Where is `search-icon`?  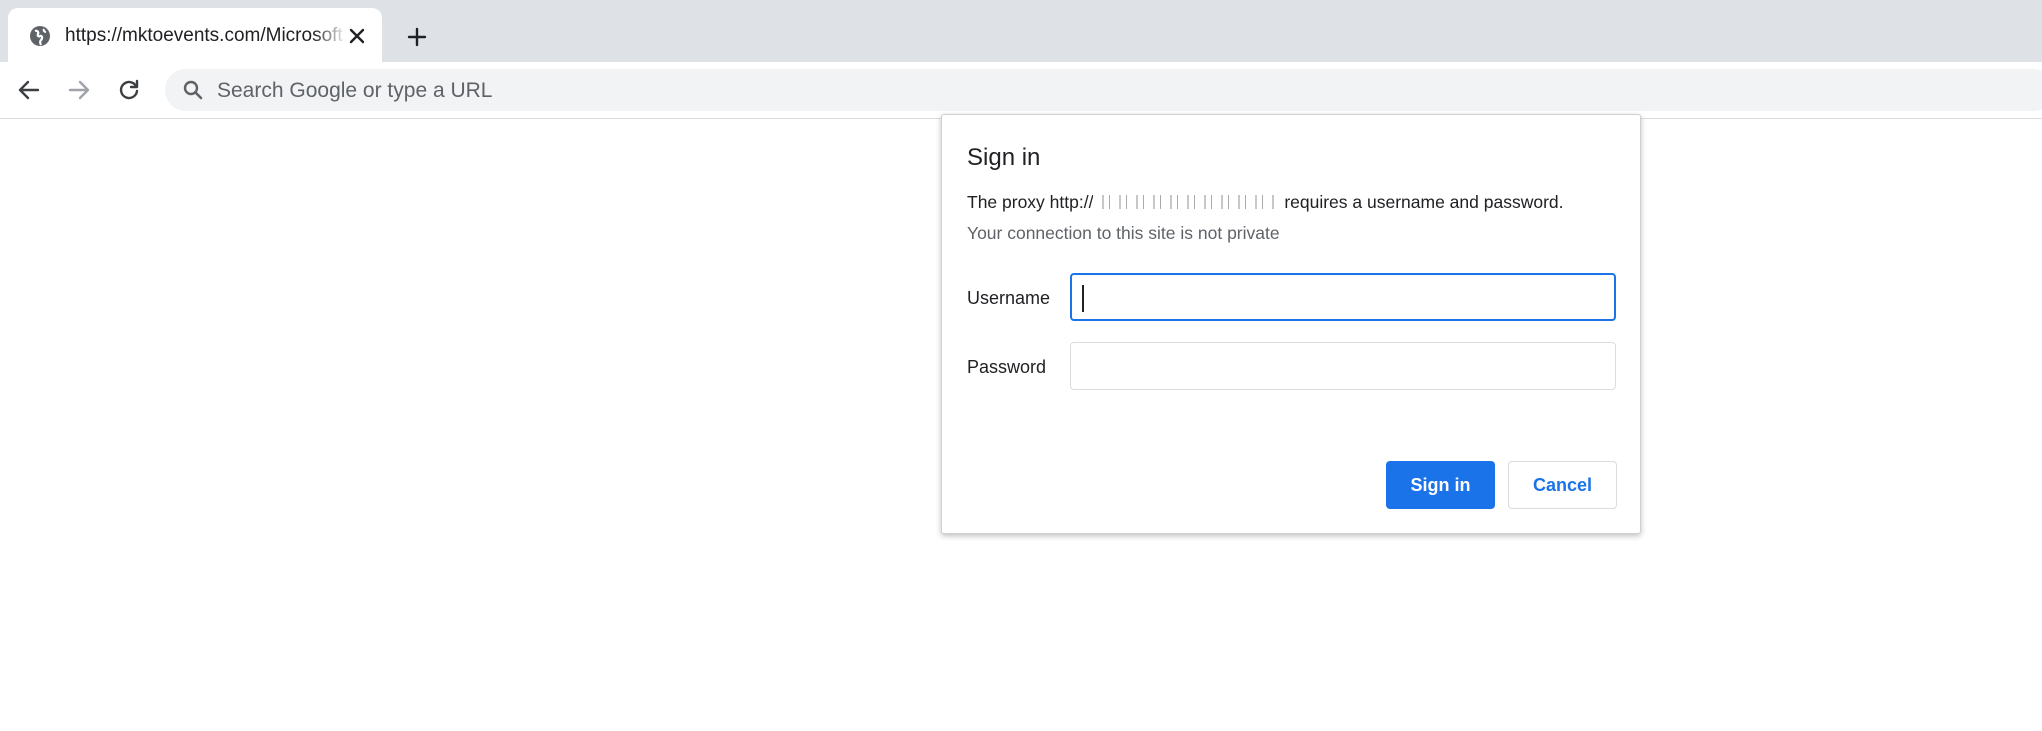
search-icon is located at coordinates (193, 90).